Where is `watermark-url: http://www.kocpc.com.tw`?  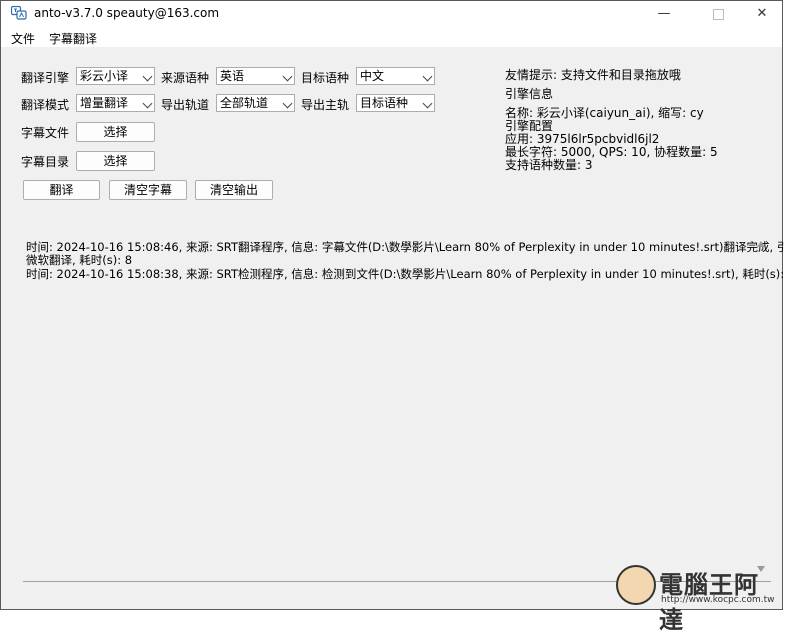 watermark-url: http://www.kocpc.com.tw is located at coordinates (718, 600).